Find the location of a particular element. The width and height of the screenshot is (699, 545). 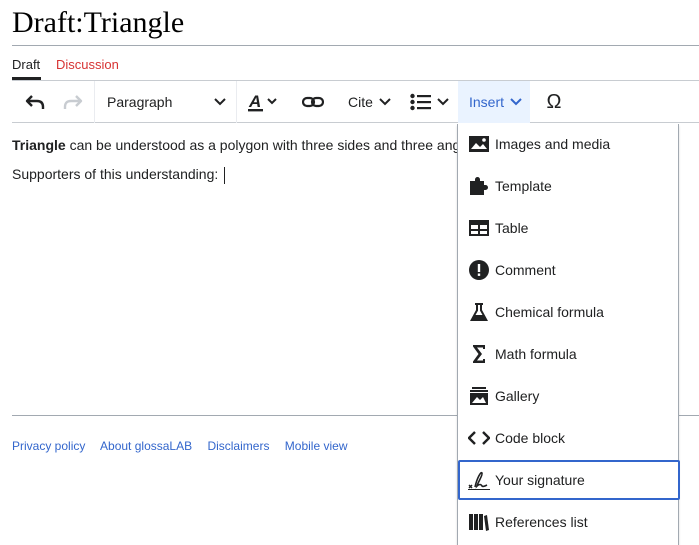

redo-button is located at coordinates (73, 102).